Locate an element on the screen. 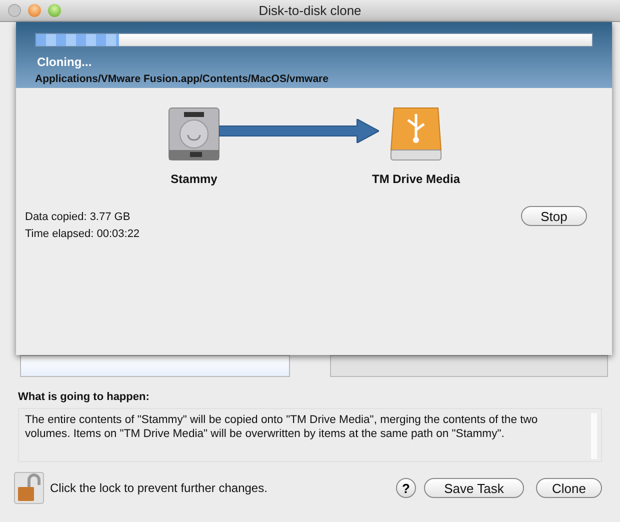 The width and height of the screenshot is (620, 522). close-button is located at coordinates (14, 10).